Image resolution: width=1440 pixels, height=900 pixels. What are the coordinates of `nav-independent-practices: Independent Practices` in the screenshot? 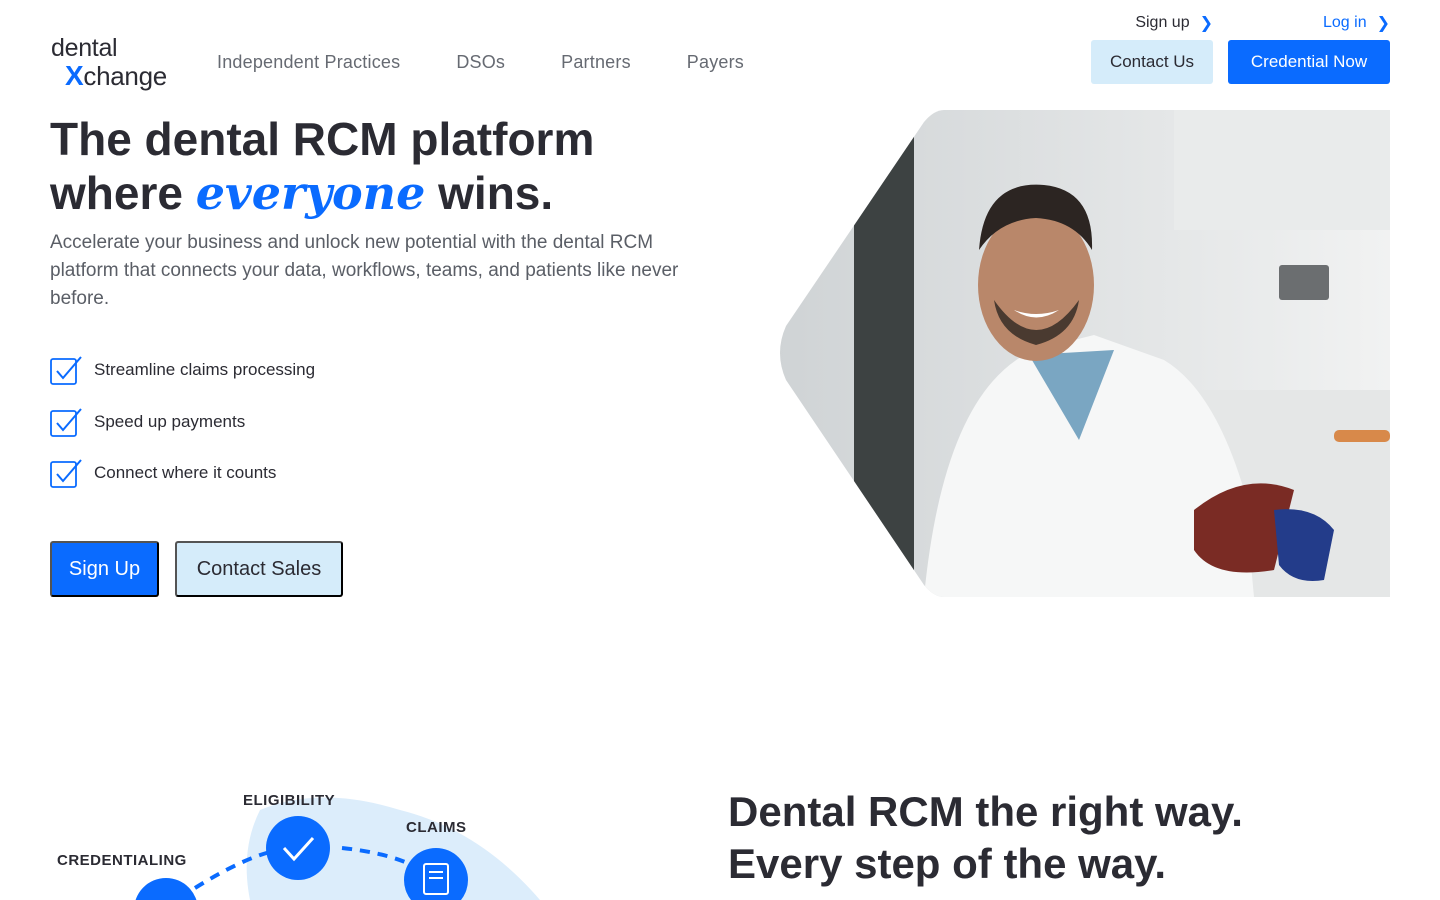 It's located at (308, 62).